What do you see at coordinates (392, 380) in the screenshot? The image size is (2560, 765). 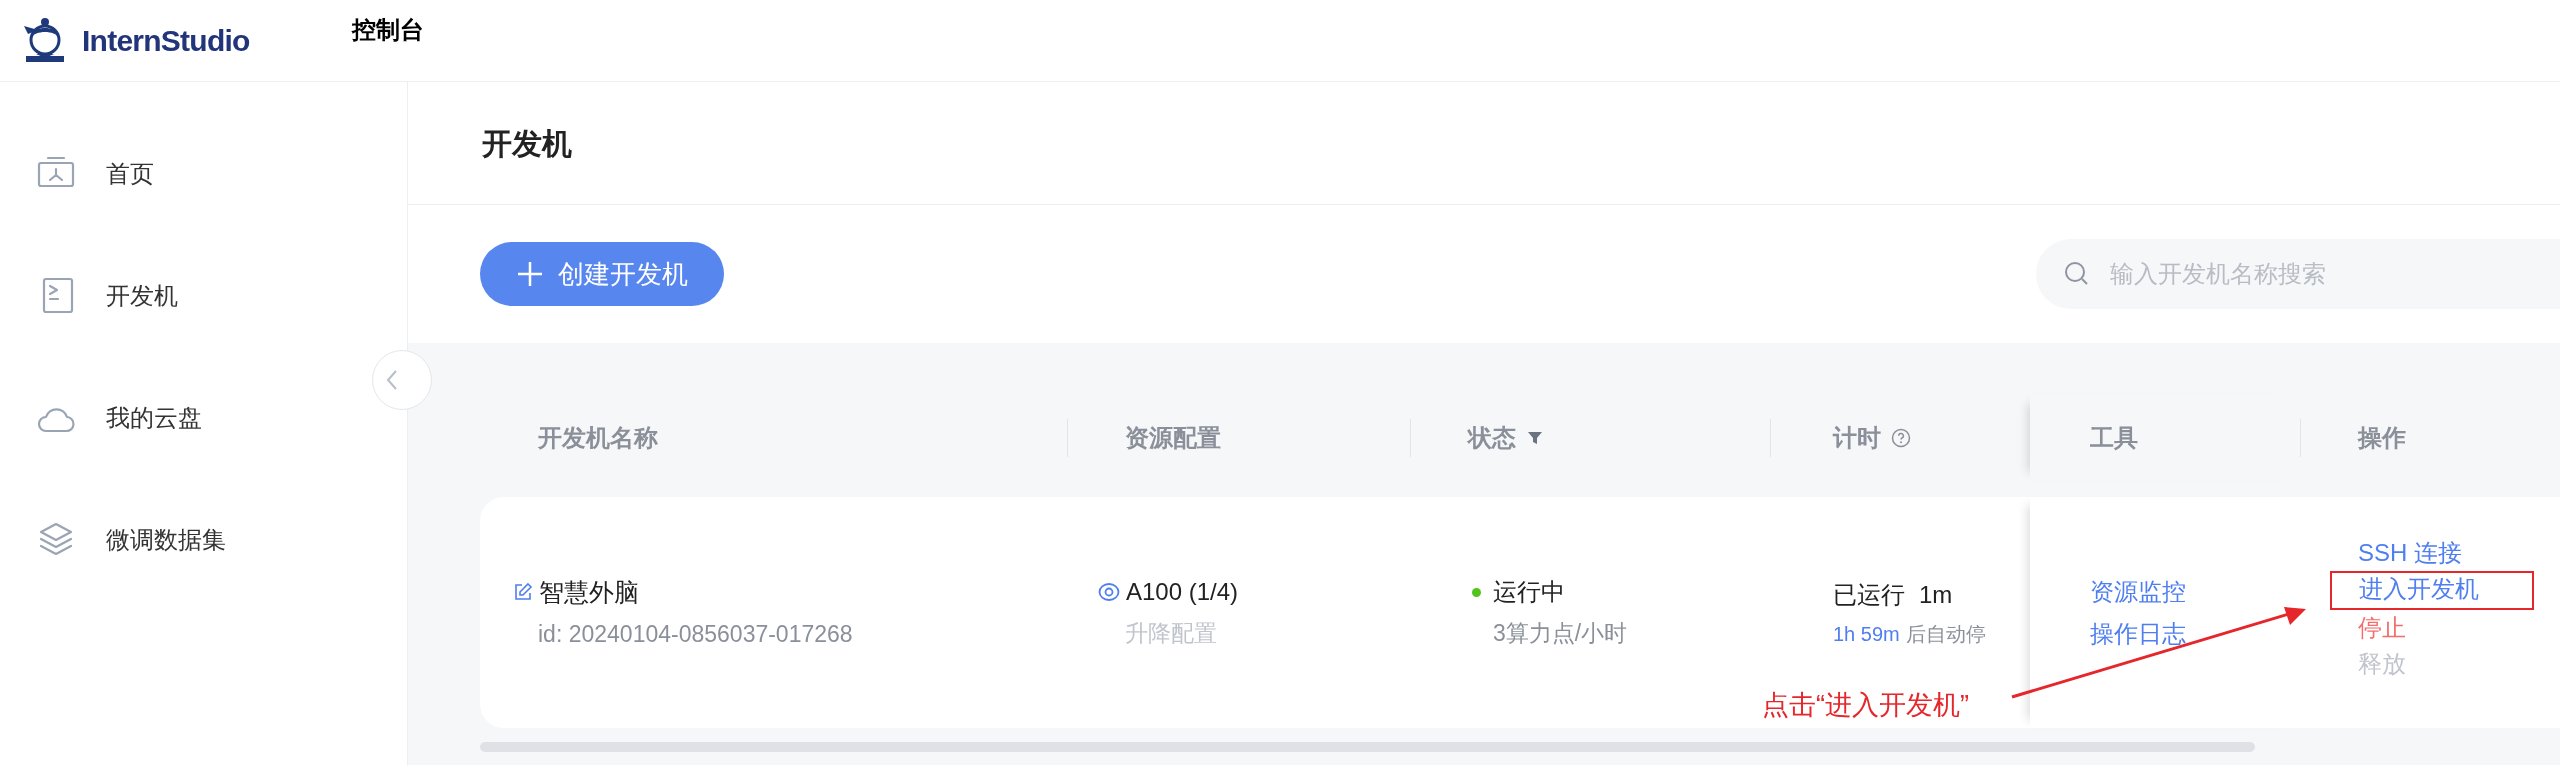 I see `chevron-left-icon` at bounding box center [392, 380].